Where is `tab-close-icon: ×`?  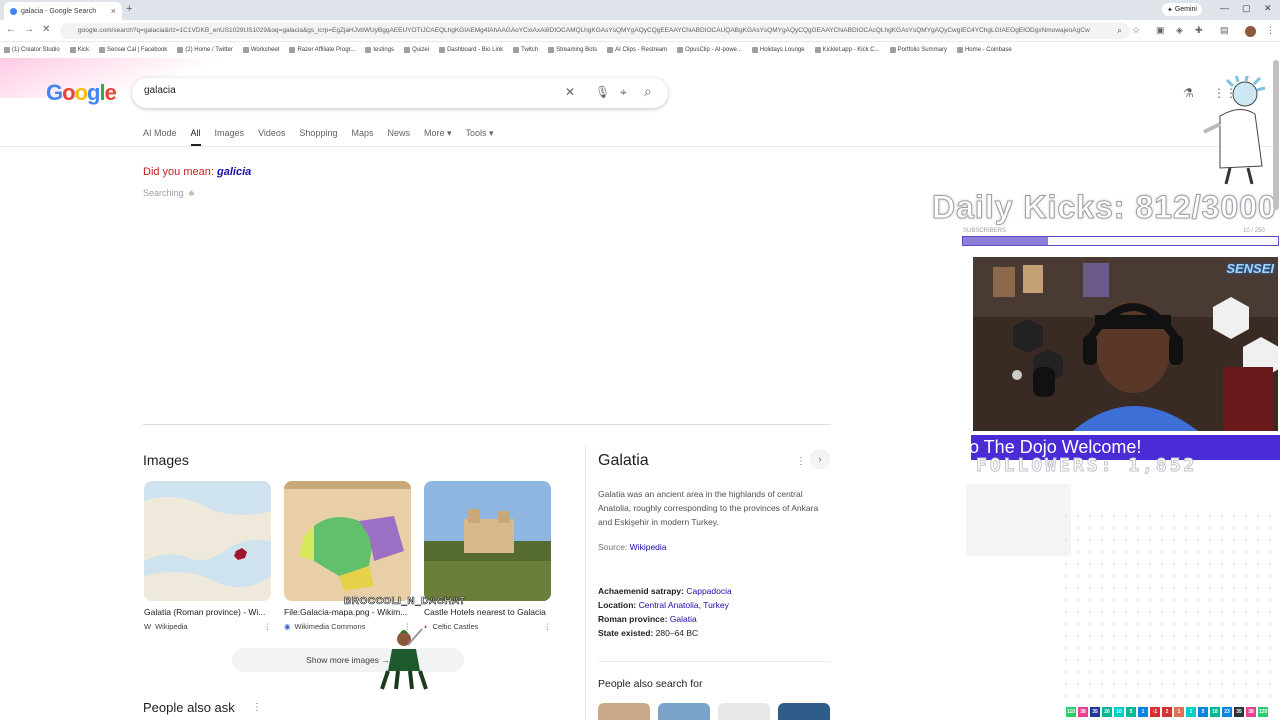
tab-close-icon: × is located at coordinates (113, 11).